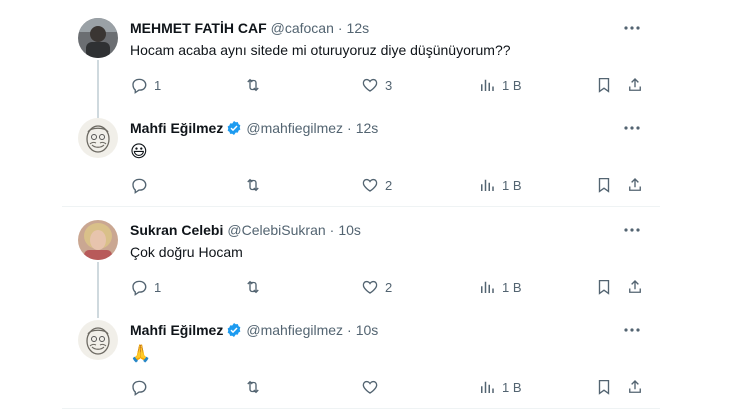  I want to click on action-bar: 2 1 B, so click(385, 185).